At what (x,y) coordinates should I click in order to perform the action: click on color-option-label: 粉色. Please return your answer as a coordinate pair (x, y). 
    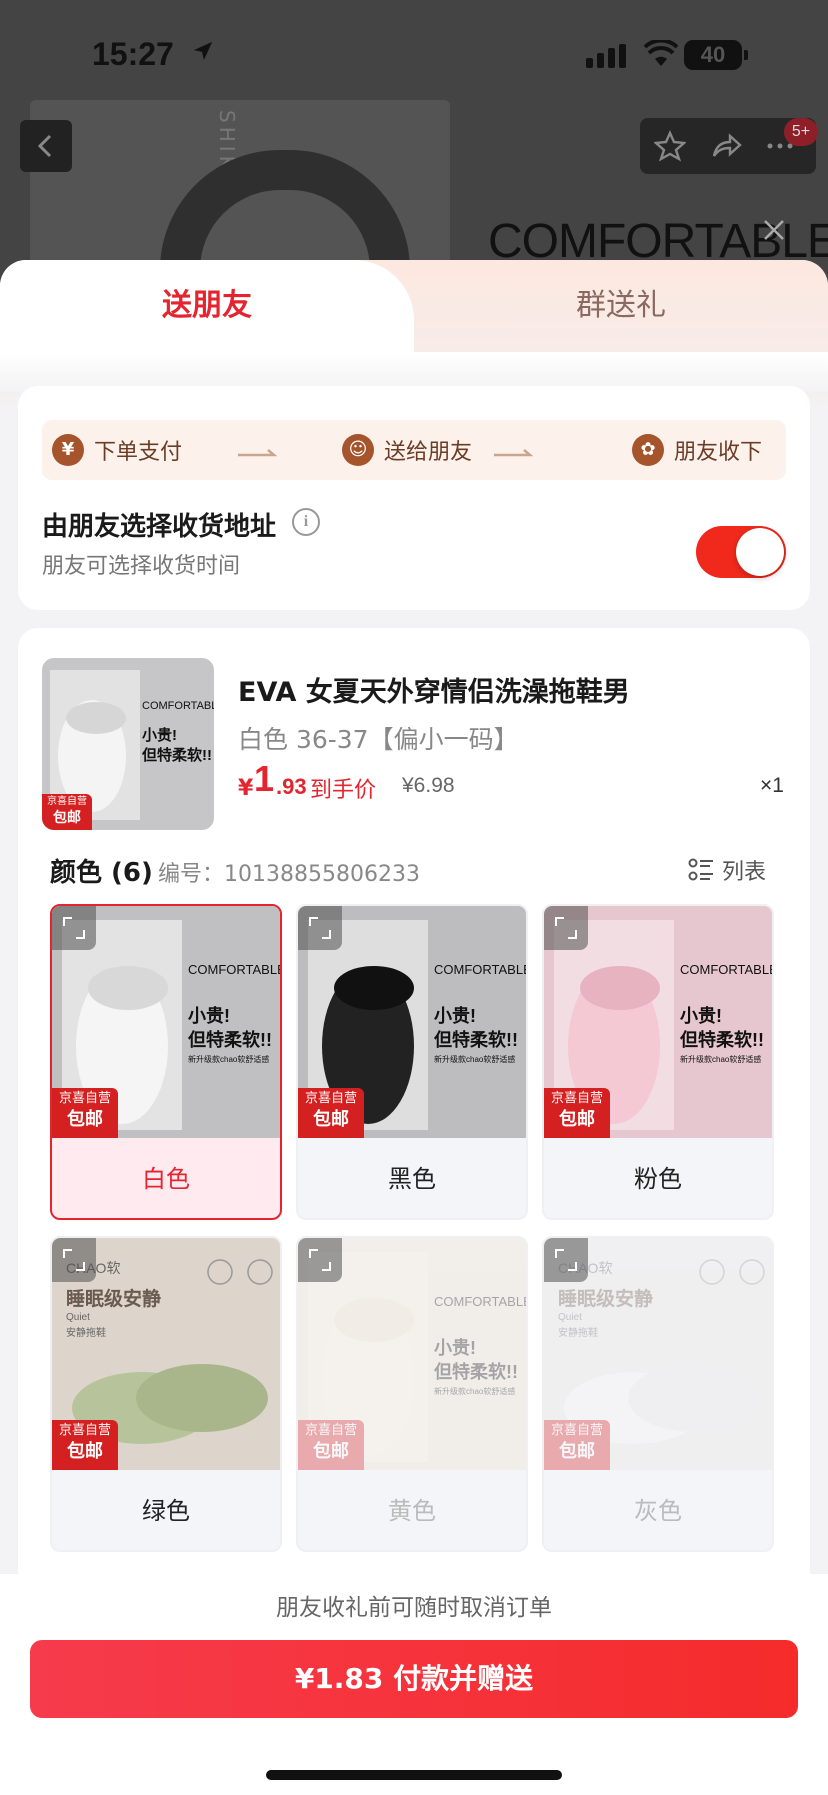
    Looking at the image, I should click on (658, 1179).